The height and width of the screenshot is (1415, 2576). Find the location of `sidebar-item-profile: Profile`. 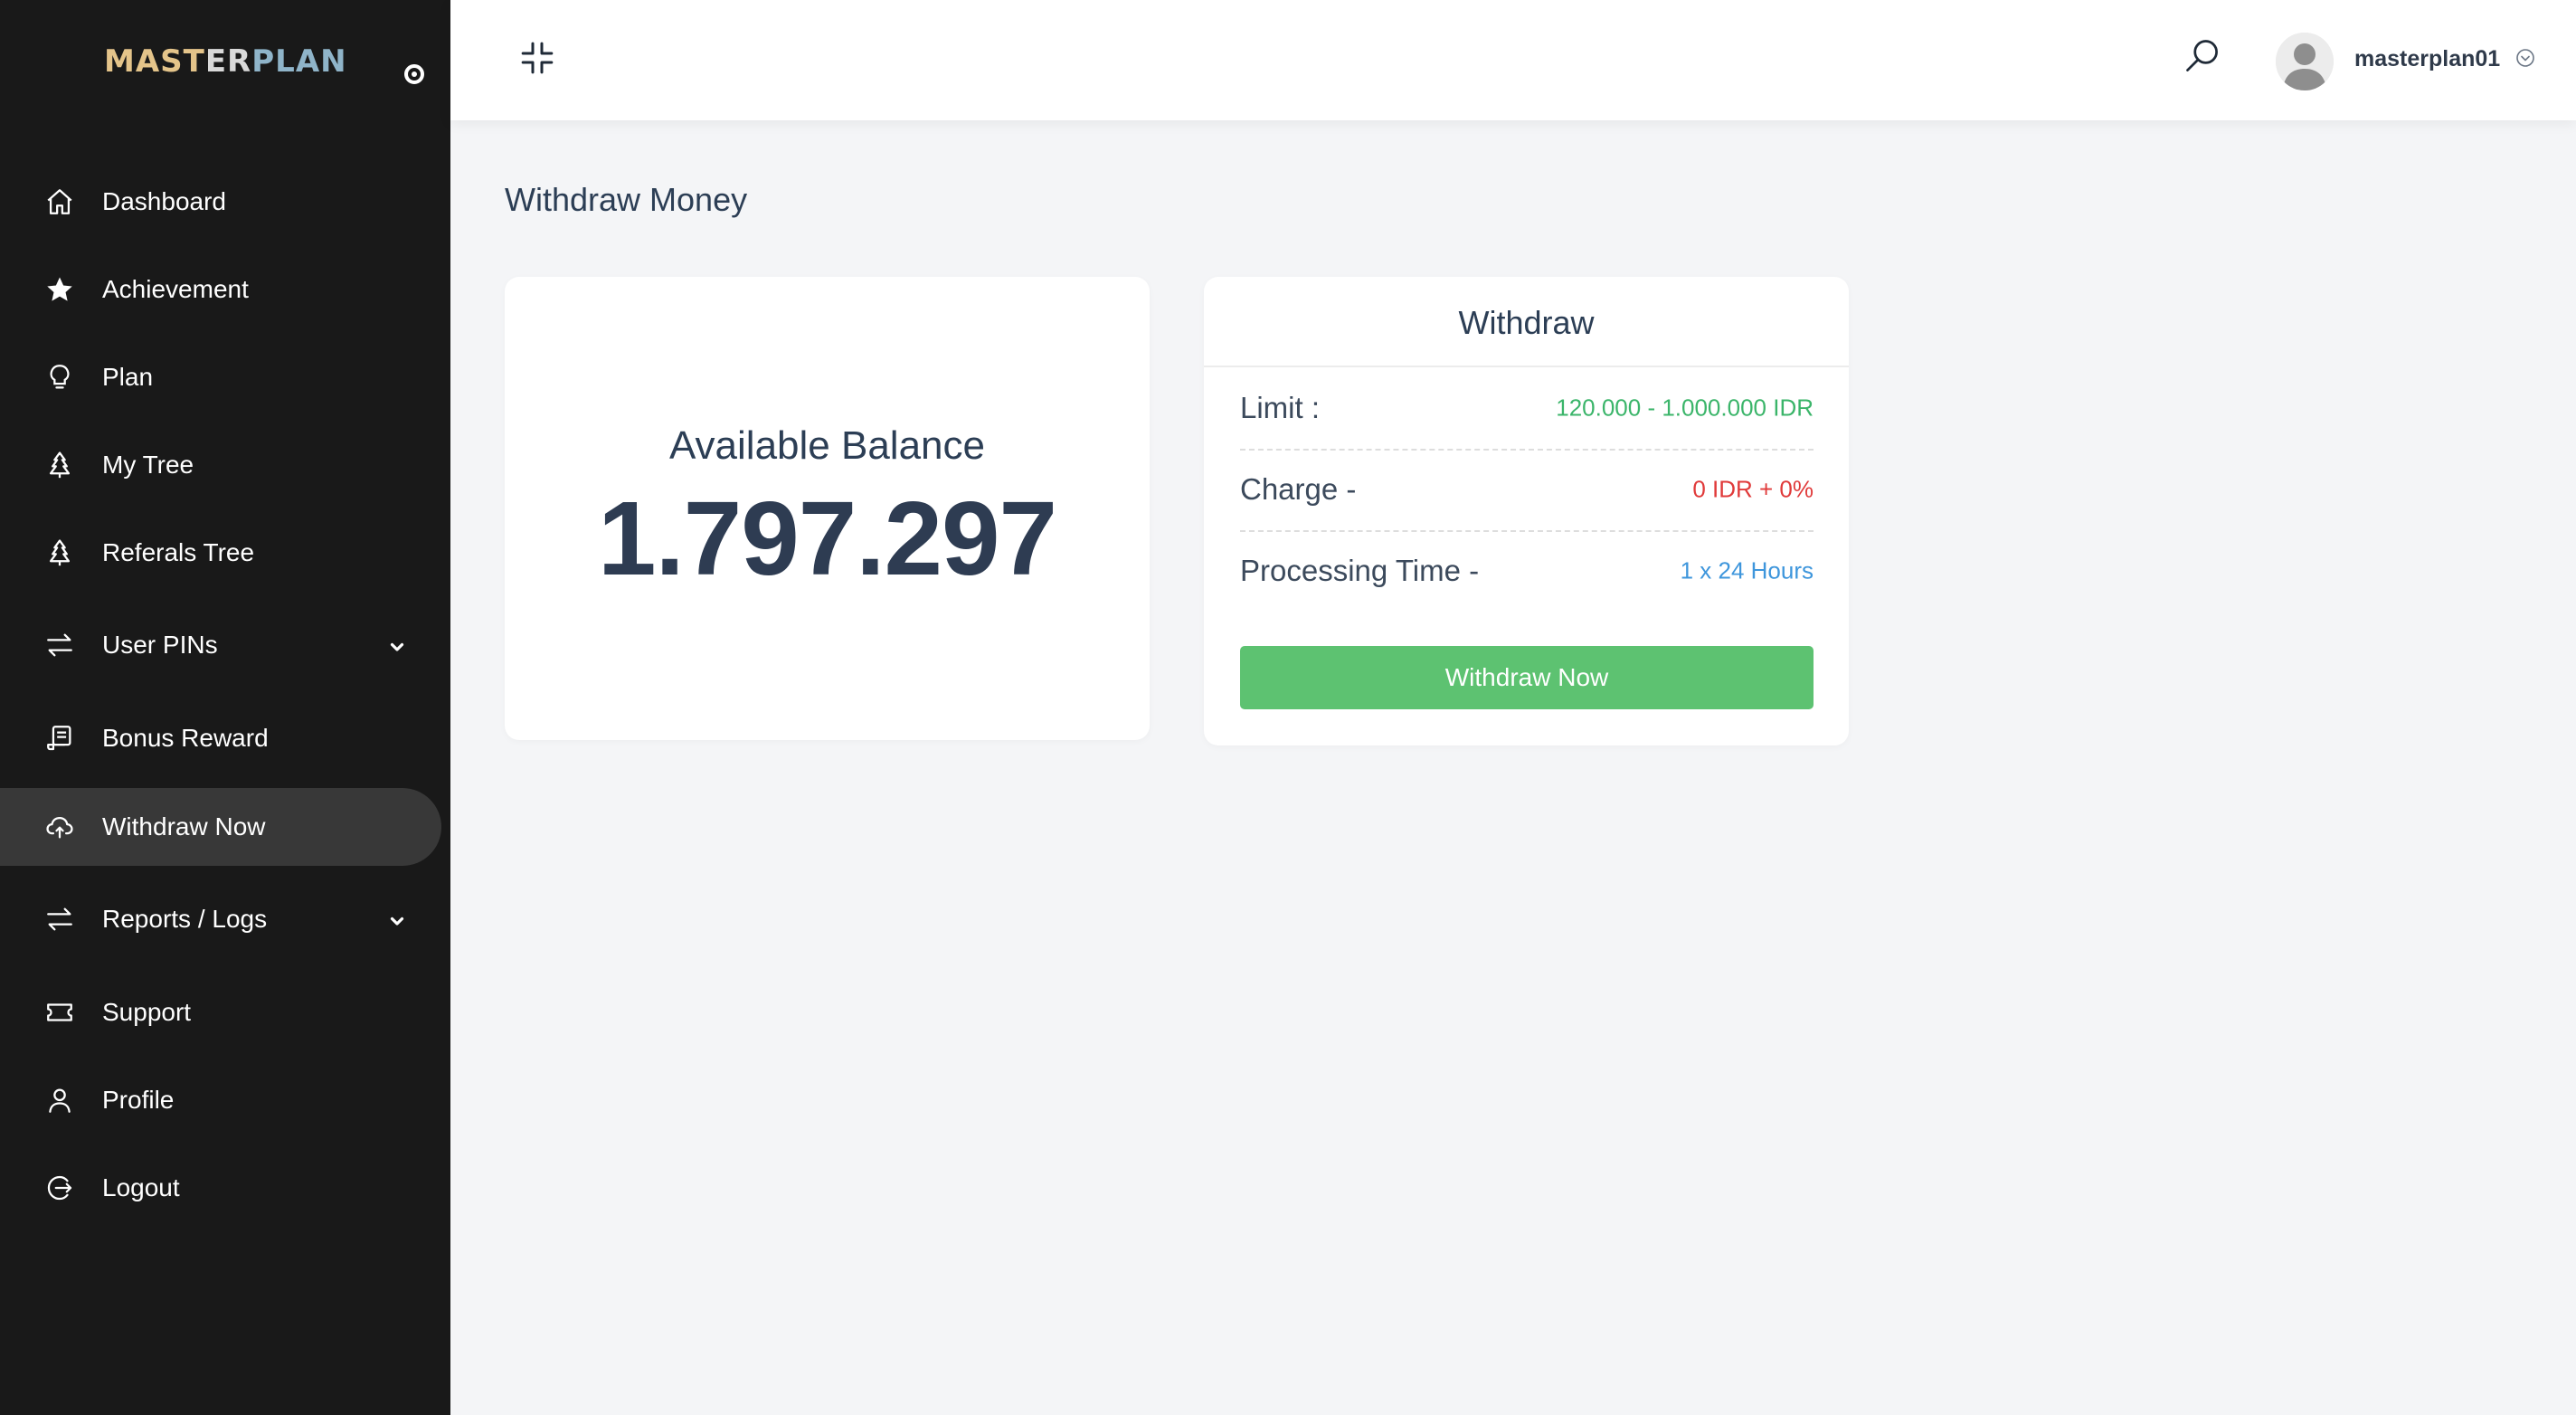

sidebar-item-profile: Profile is located at coordinates (220, 1100).